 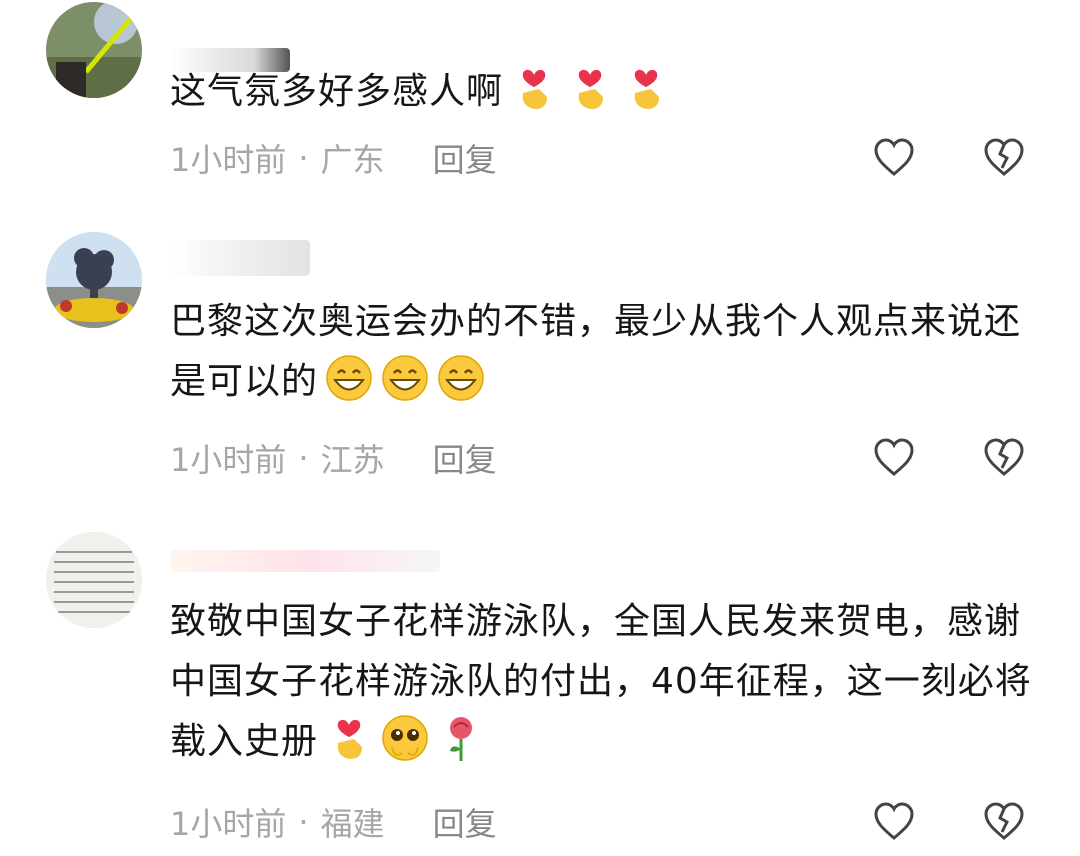 I want to click on comment-meta: 1小时前 · 广东 回复, so click(x=333, y=158).